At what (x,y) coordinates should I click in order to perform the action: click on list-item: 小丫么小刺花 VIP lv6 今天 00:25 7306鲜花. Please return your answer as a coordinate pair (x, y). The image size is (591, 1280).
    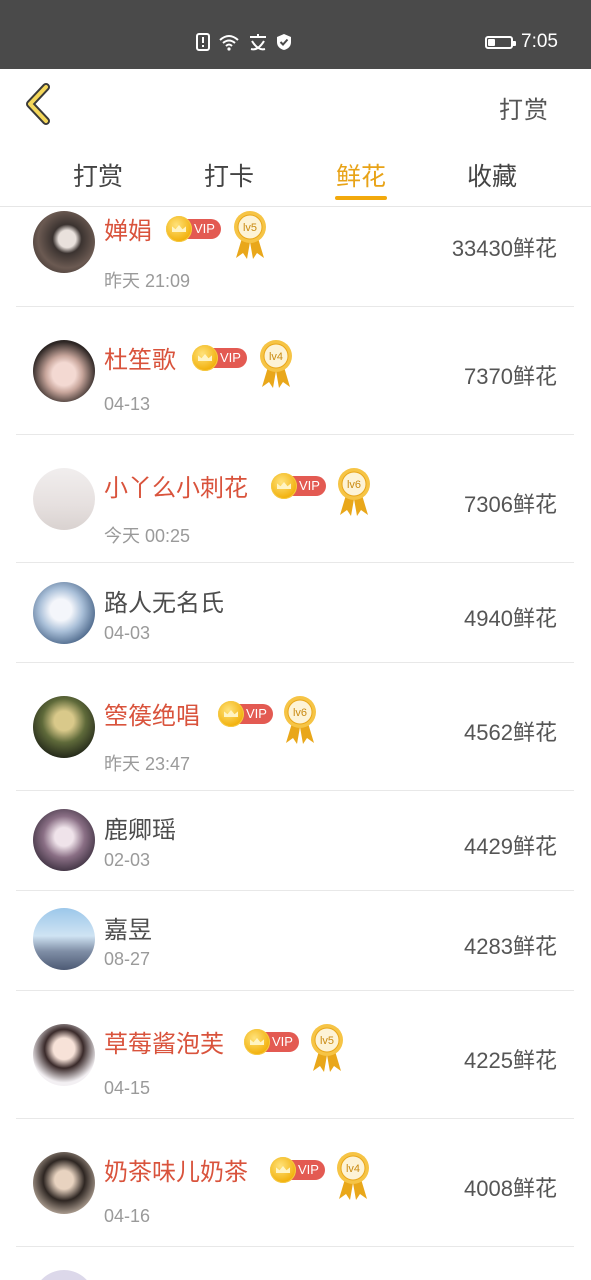
    Looking at the image, I should click on (295, 499).